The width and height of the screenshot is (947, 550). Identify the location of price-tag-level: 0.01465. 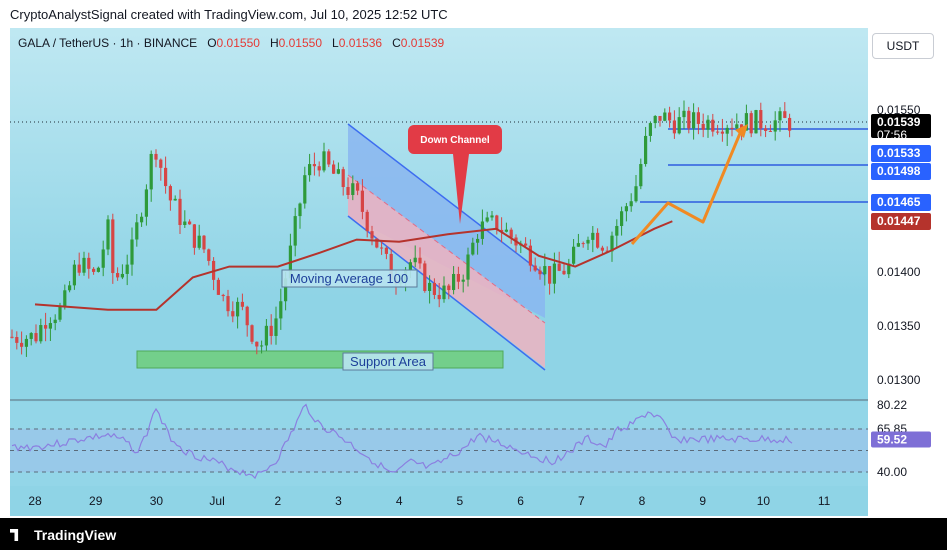
(899, 202).